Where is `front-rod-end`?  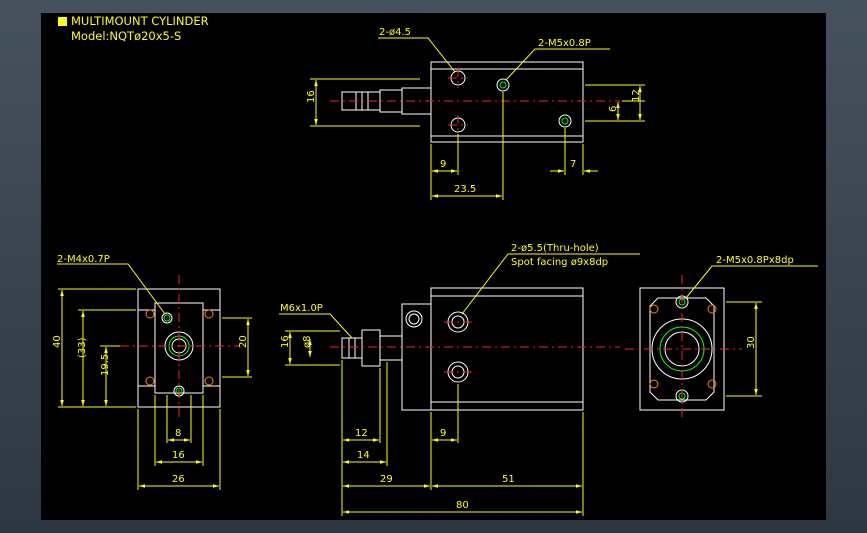
front-rod-end is located at coordinates (352, 348).